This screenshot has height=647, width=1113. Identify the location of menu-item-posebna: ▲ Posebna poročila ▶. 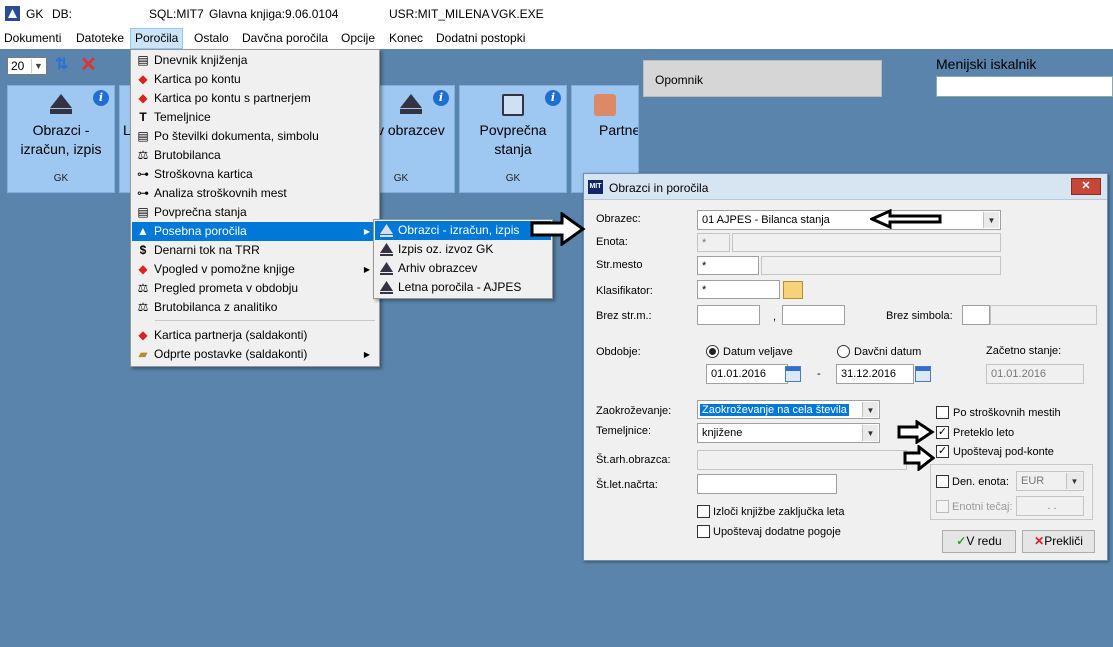
(255, 231).